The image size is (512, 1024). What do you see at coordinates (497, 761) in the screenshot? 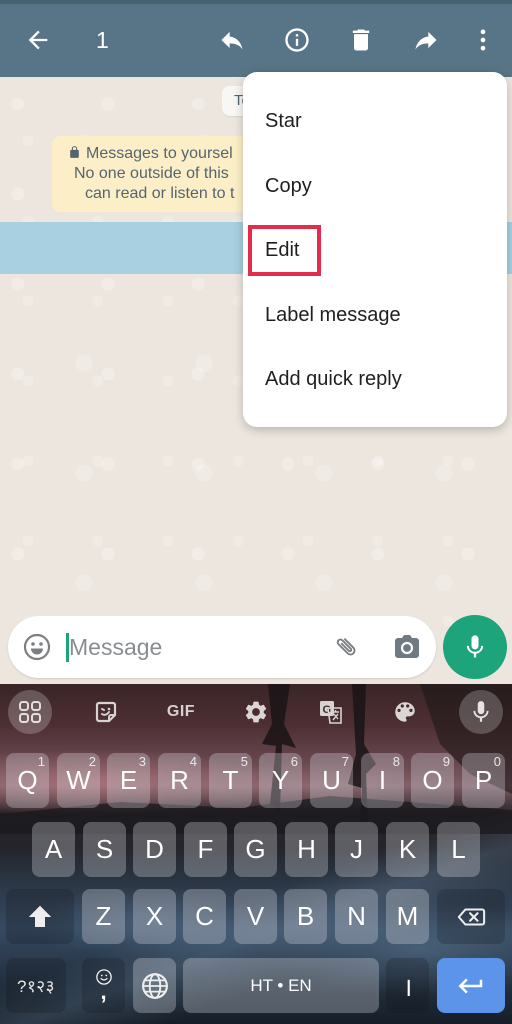
I see `key-hint: 0` at bounding box center [497, 761].